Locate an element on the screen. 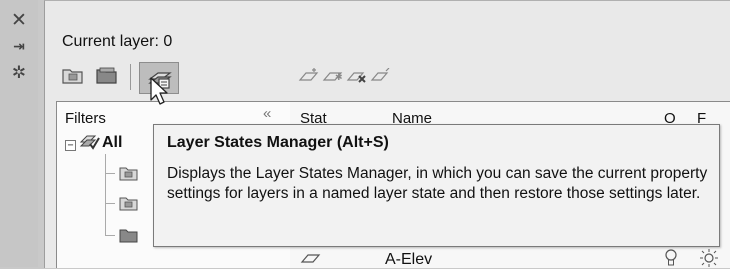 The width and height of the screenshot is (730, 269). set-current-icon is located at coordinates (381, 78).